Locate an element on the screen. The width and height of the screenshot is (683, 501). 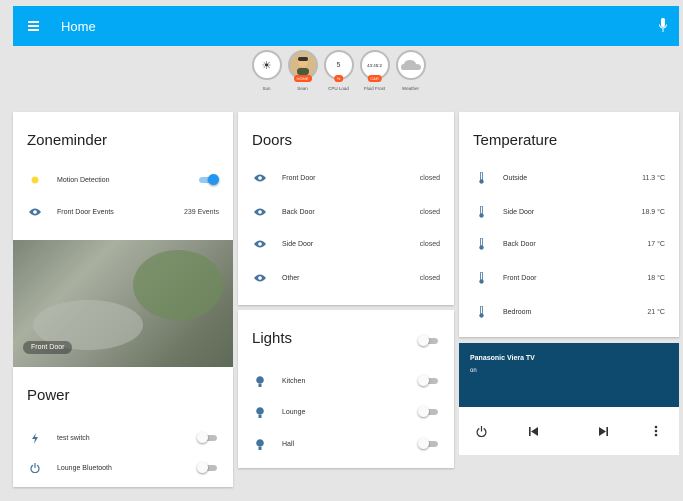
test-switch-toggle is located at coordinates (208, 437).